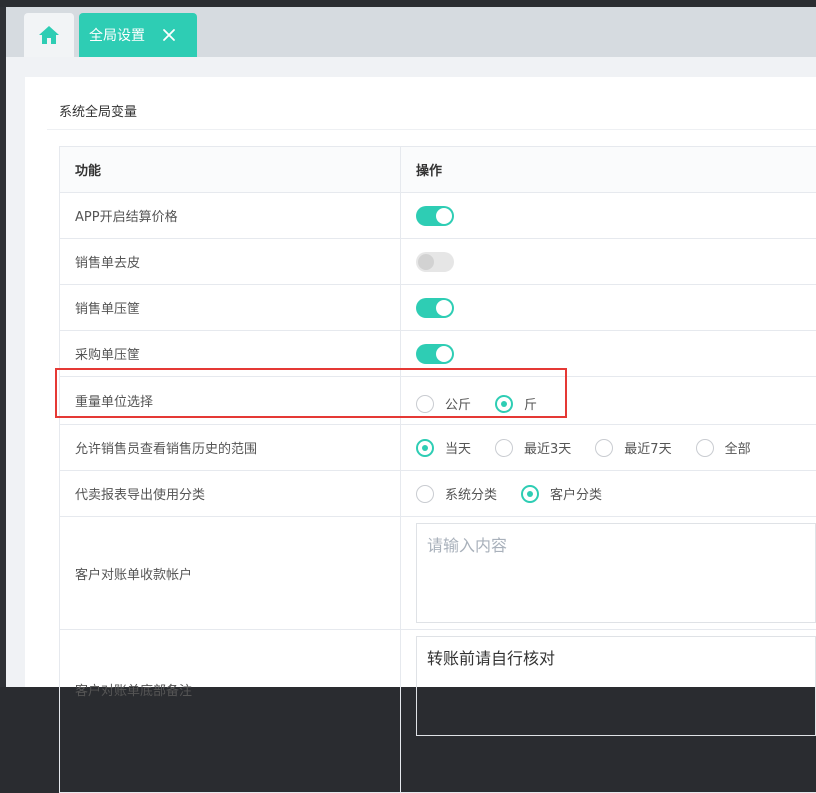 This screenshot has height=793, width=816. Describe the element at coordinates (411, 32) in the screenshot. I see `tab-bar: 全局设置` at that location.